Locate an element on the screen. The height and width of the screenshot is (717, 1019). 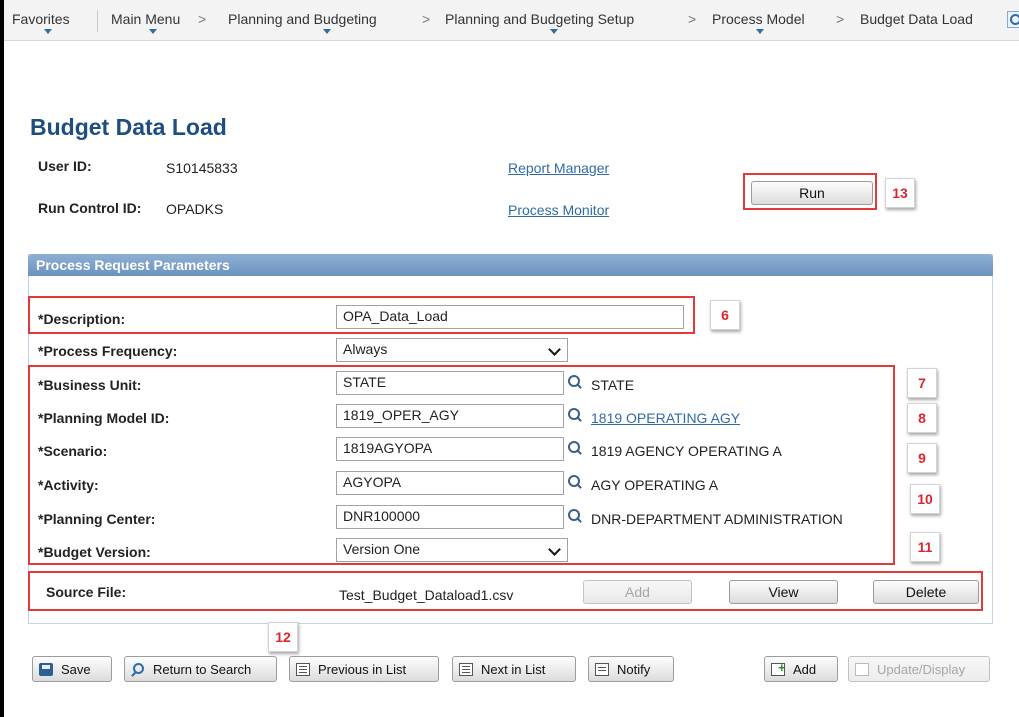
previous-in-list-label: Previous in List is located at coordinates (362, 669).